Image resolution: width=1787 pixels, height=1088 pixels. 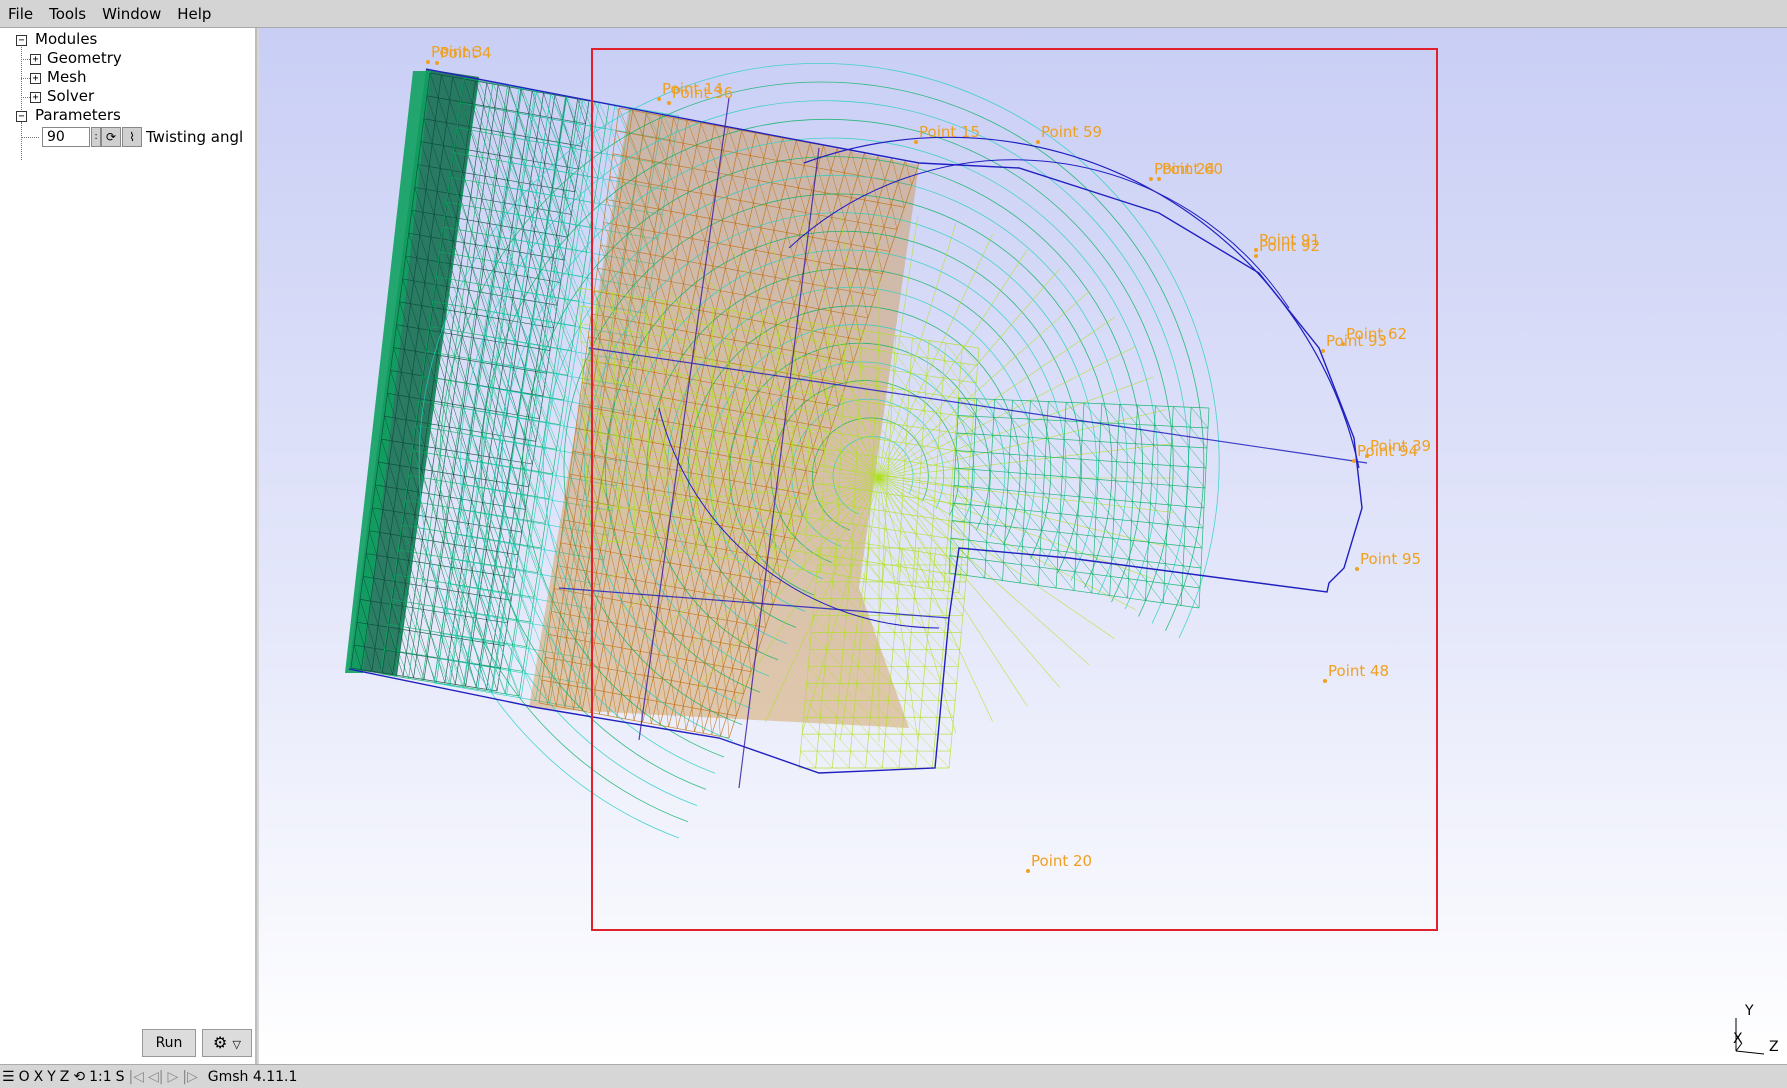 I want to click on run-button: Run, so click(x=169, y=1043).